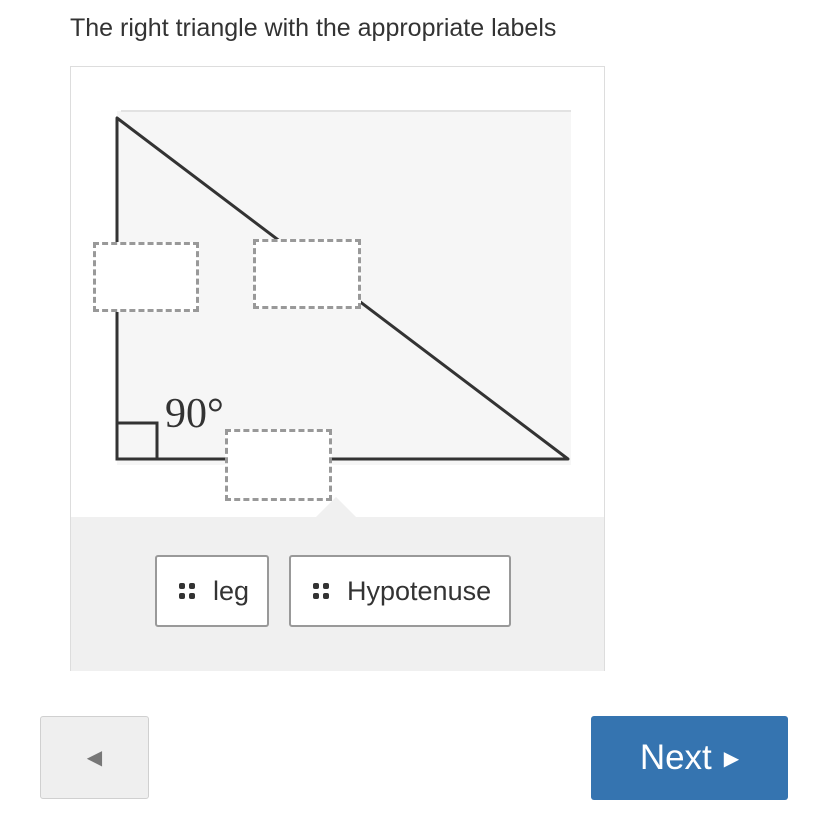  What do you see at coordinates (675, 757) in the screenshot?
I see `next-button-label: Next` at bounding box center [675, 757].